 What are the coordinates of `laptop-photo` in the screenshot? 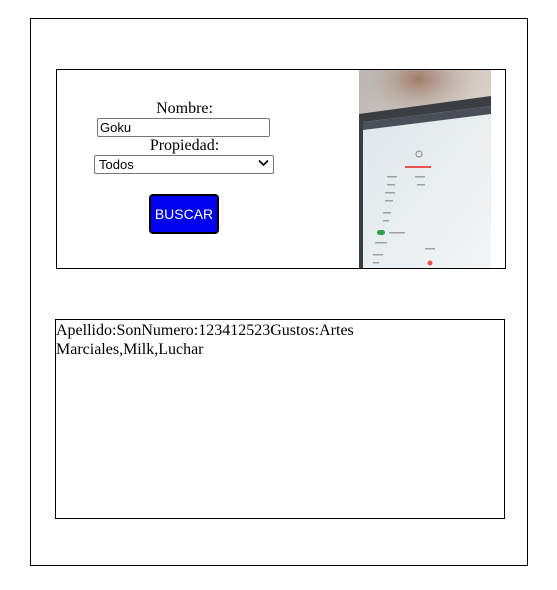 It's located at (425, 169).